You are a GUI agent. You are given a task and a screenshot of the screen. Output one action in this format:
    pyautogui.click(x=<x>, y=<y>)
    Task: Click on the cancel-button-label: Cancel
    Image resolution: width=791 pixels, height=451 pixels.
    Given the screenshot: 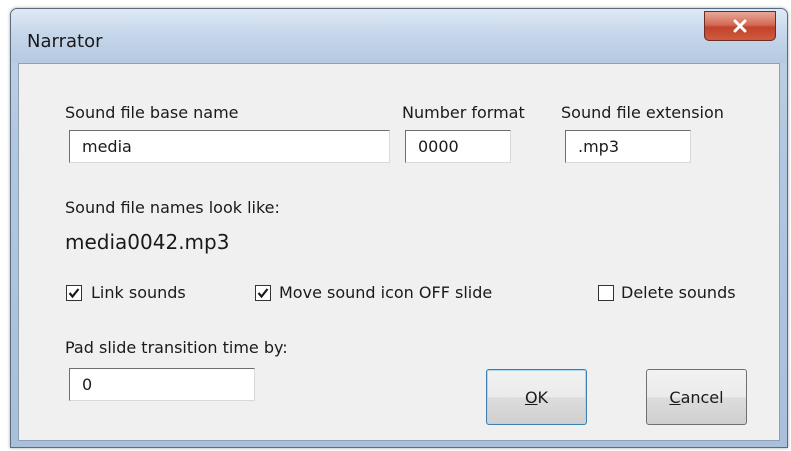 What is the action you would take?
    pyautogui.click(x=696, y=397)
    